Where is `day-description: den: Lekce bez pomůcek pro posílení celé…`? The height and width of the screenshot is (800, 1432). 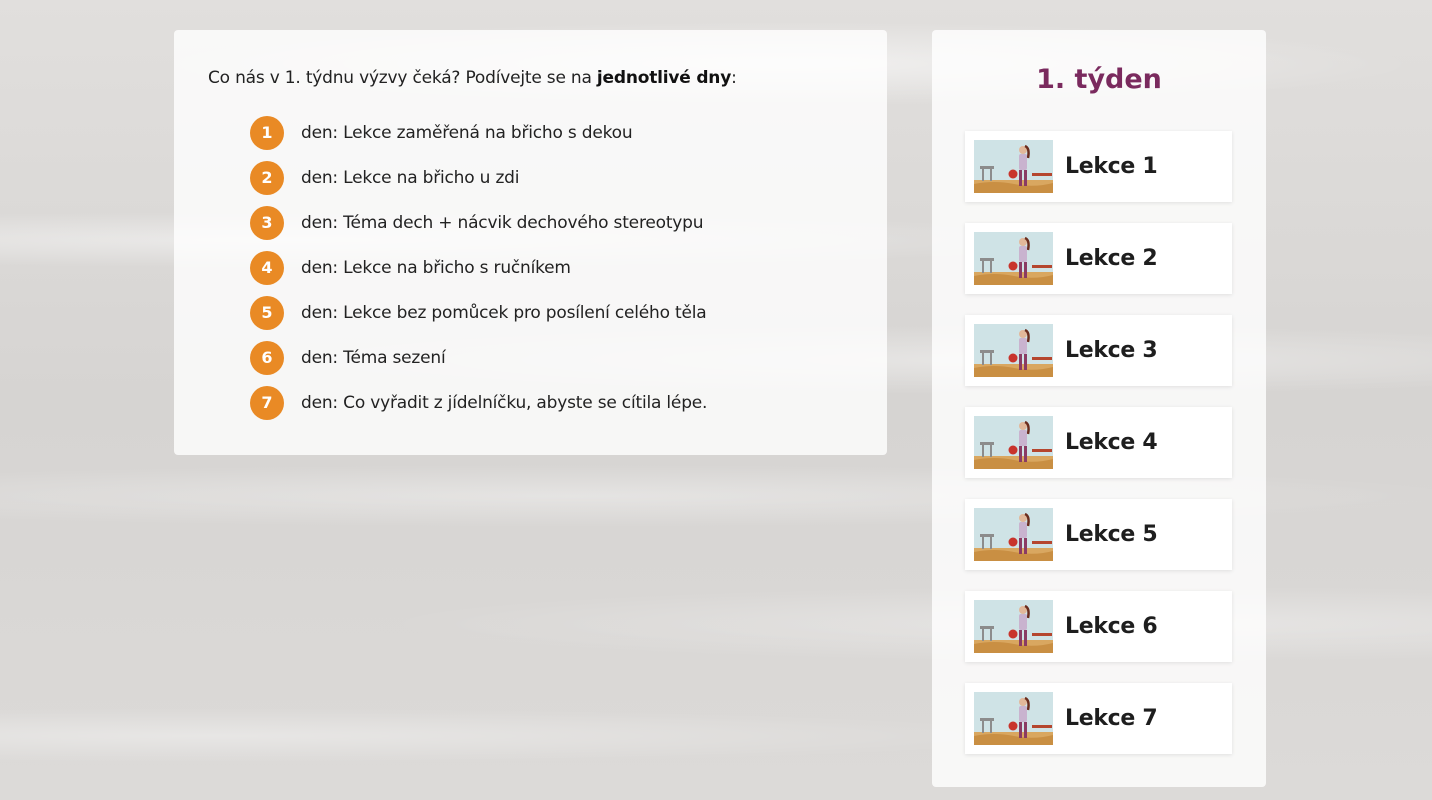
day-description: den: Lekce bez pomůcek pro posílení celé… is located at coordinates (504, 312).